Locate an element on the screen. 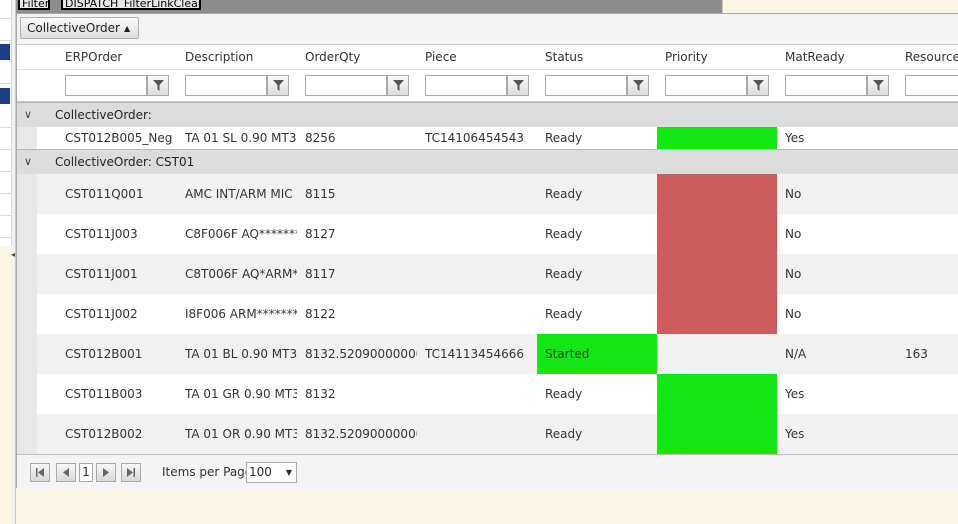 Image resolution: width=958 pixels, height=524 pixels. cell-erporder: CST012B005_Neg is located at coordinates (119, 138).